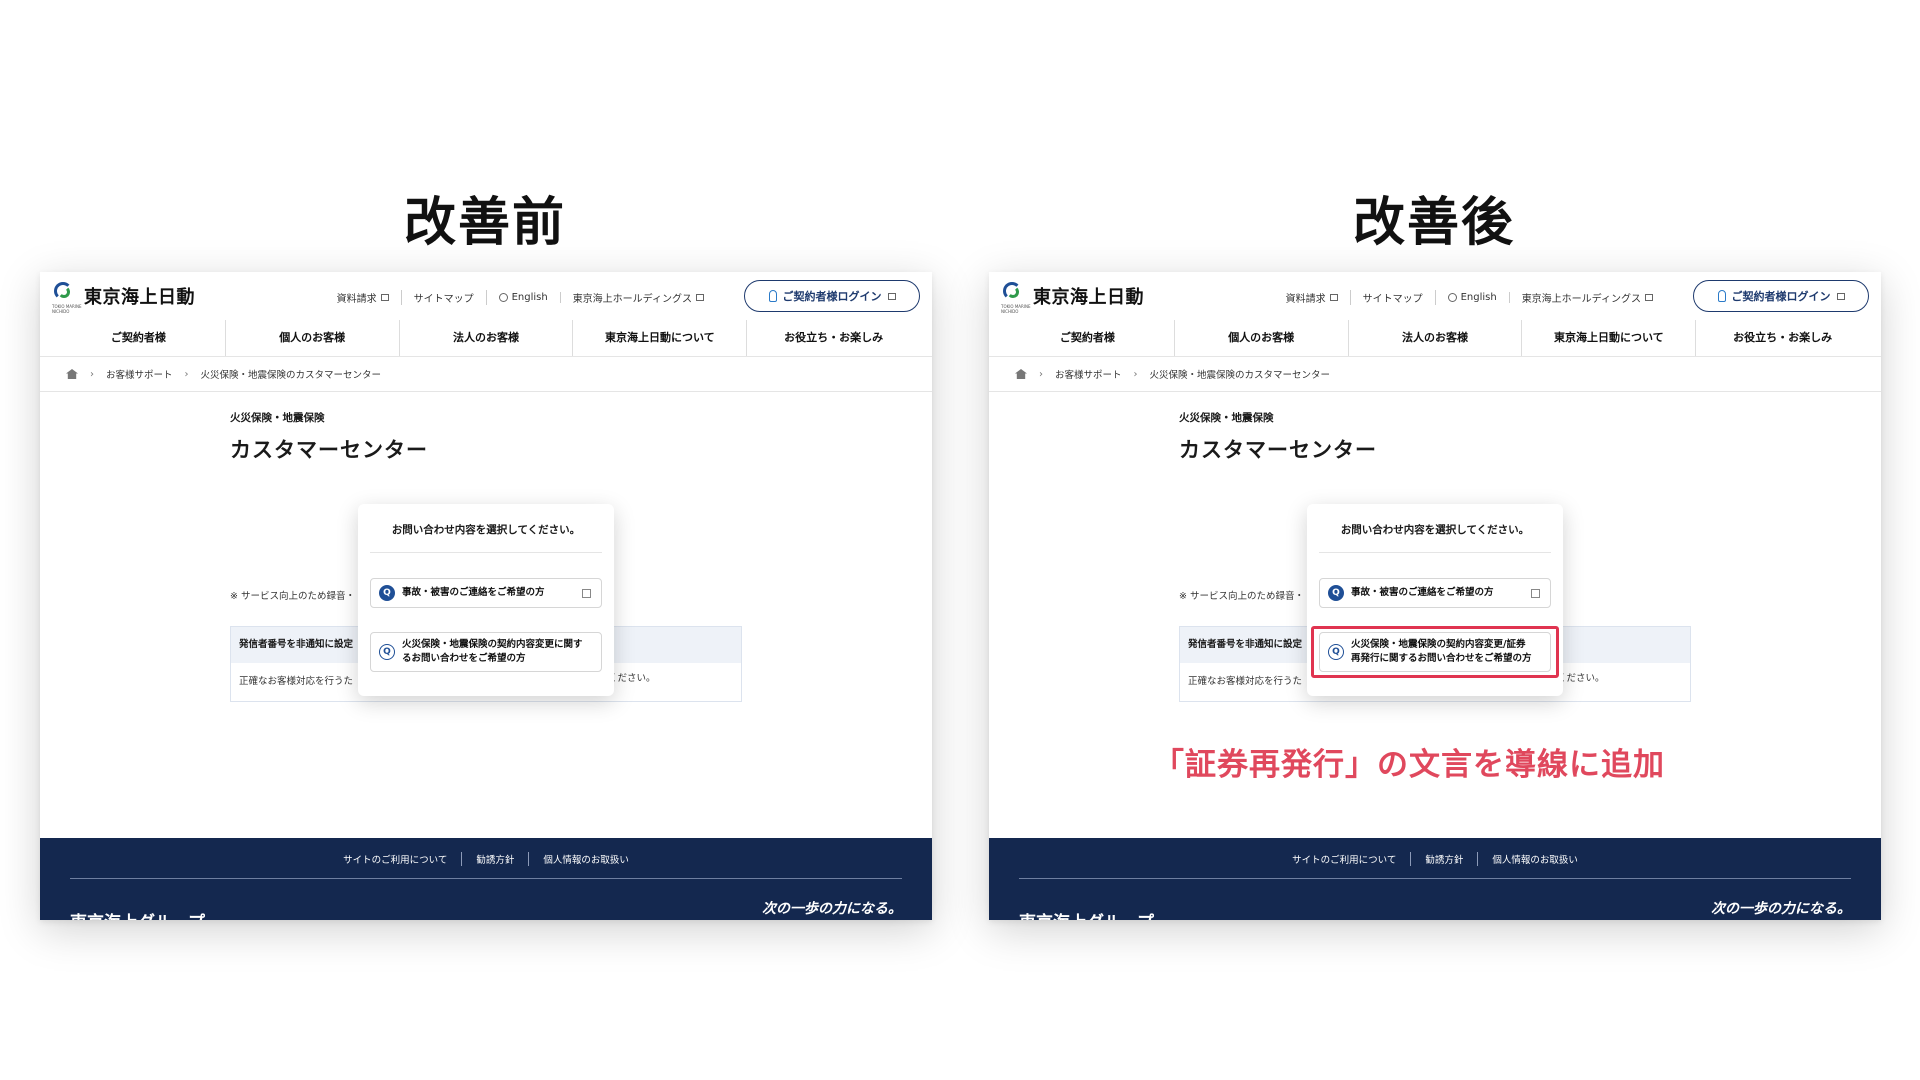  I want to click on annotation-text: 「証券再発行」の文言を導線に追加, so click(1409, 765).